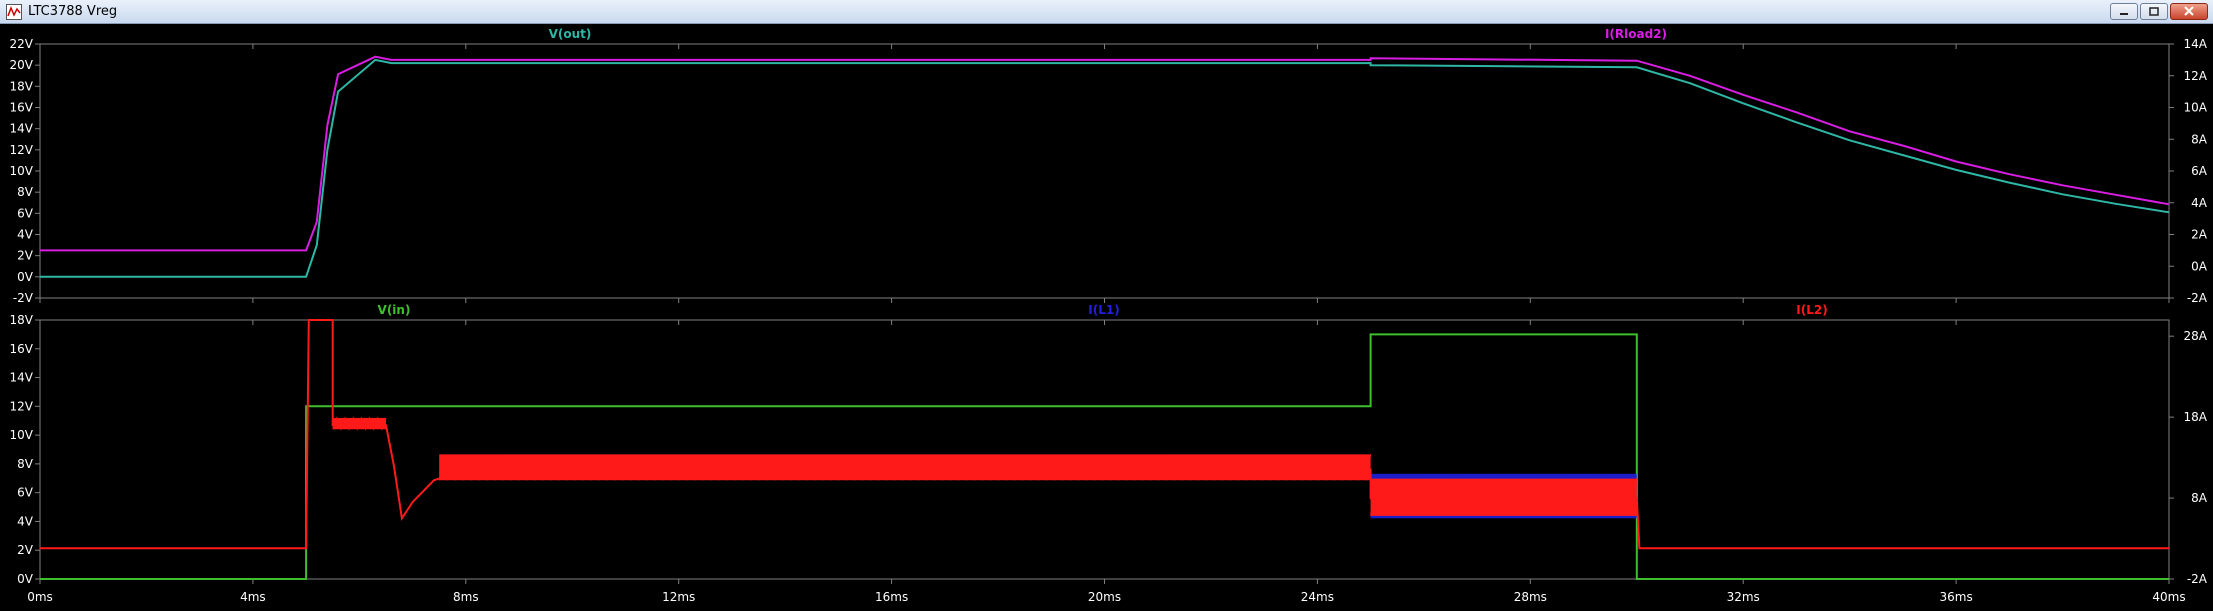 Image resolution: width=2213 pixels, height=611 pixels. I want to click on right-tick-label: 10A, so click(2196, 108).